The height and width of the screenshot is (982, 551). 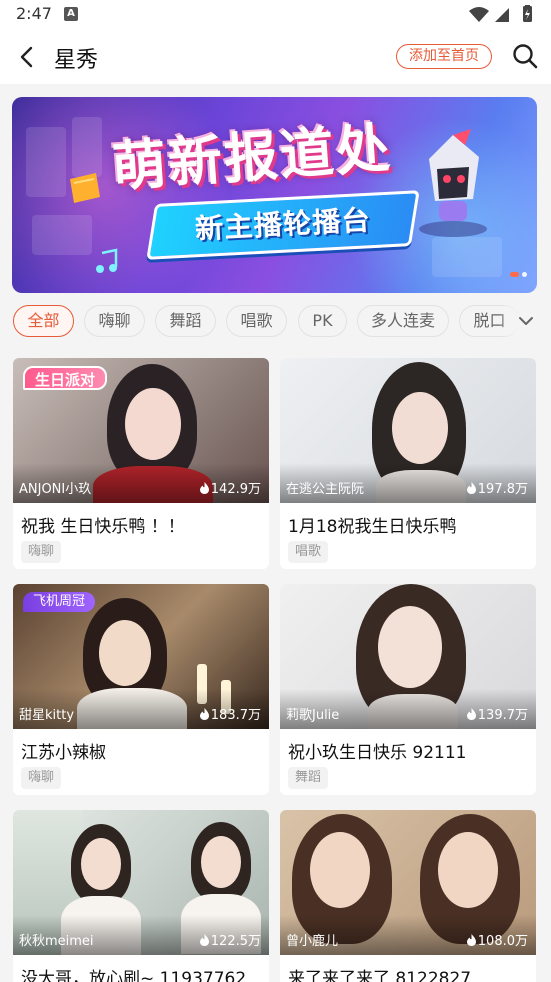 What do you see at coordinates (71, 14) in the screenshot?
I see `sim-icon: A` at bounding box center [71, 14].